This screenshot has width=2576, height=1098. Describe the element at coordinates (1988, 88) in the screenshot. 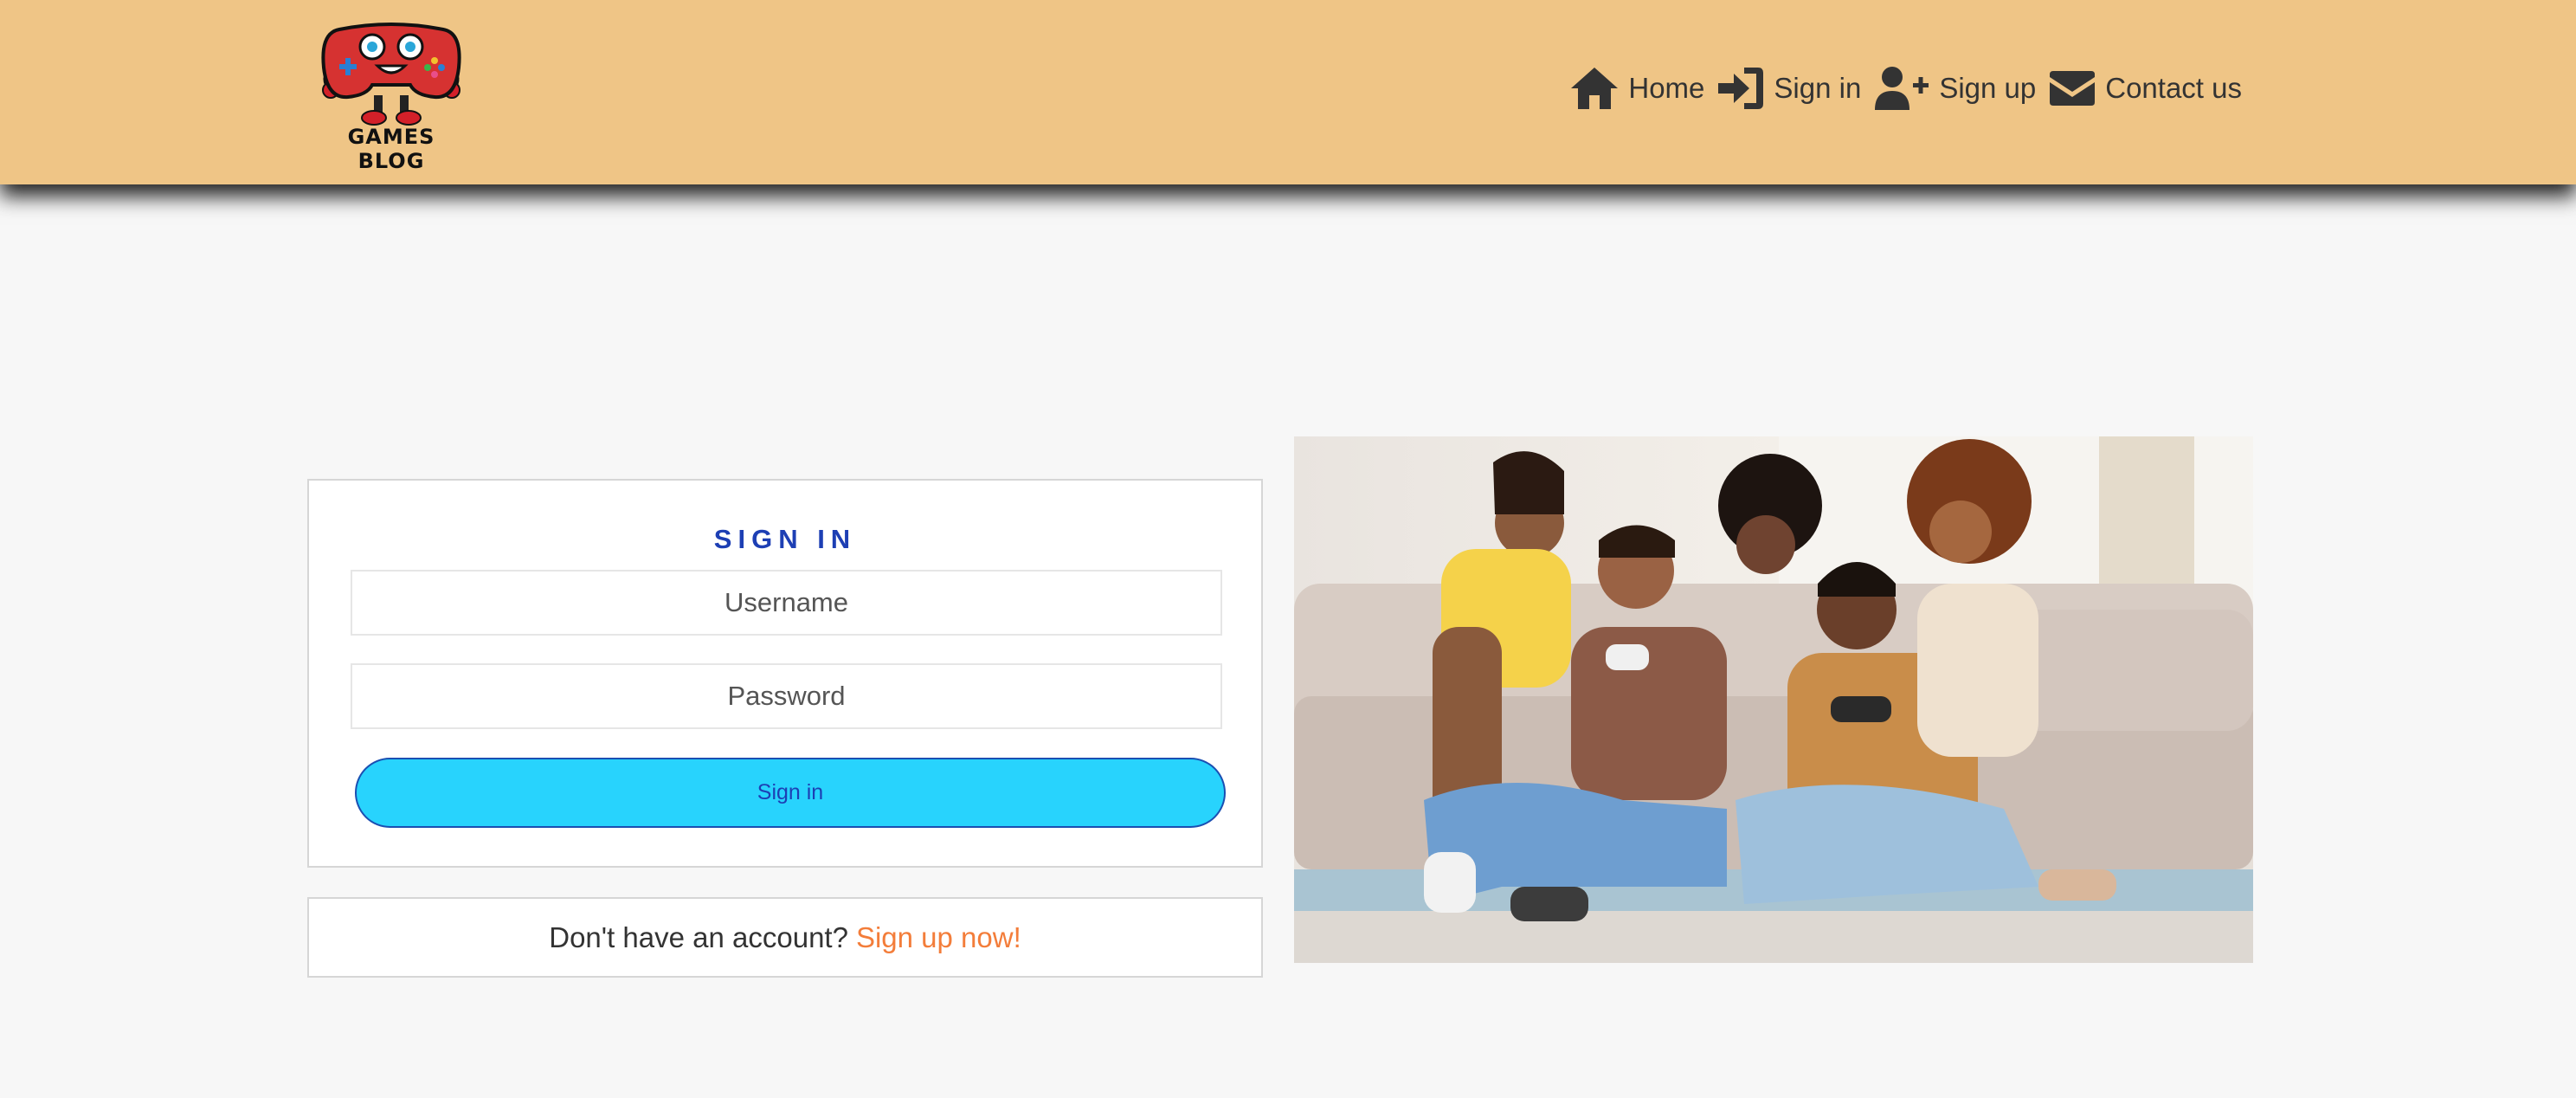

I see `nav-sign-up-label: Sign up` at that location.